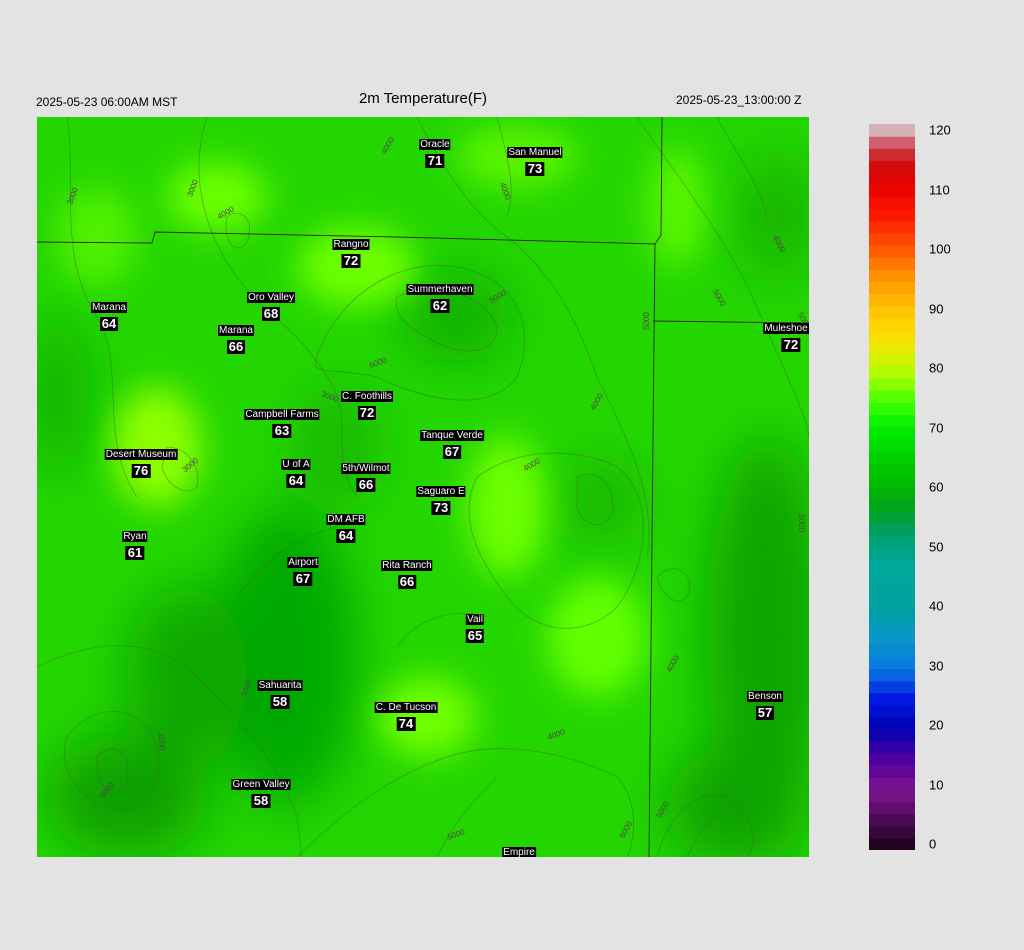 Image resolution: width=1024 pixels, height=950 pixels. I want to click on station-oracle: Oracle 71, so click(435, 154).